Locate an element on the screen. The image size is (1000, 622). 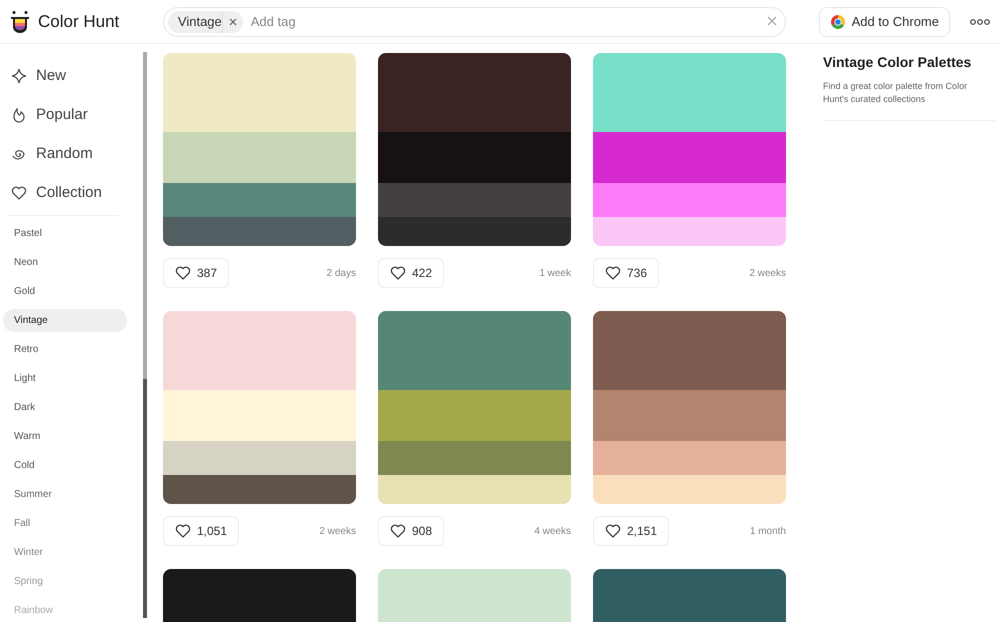
tag-chip: Vintage is located at coordinates (205, 21).